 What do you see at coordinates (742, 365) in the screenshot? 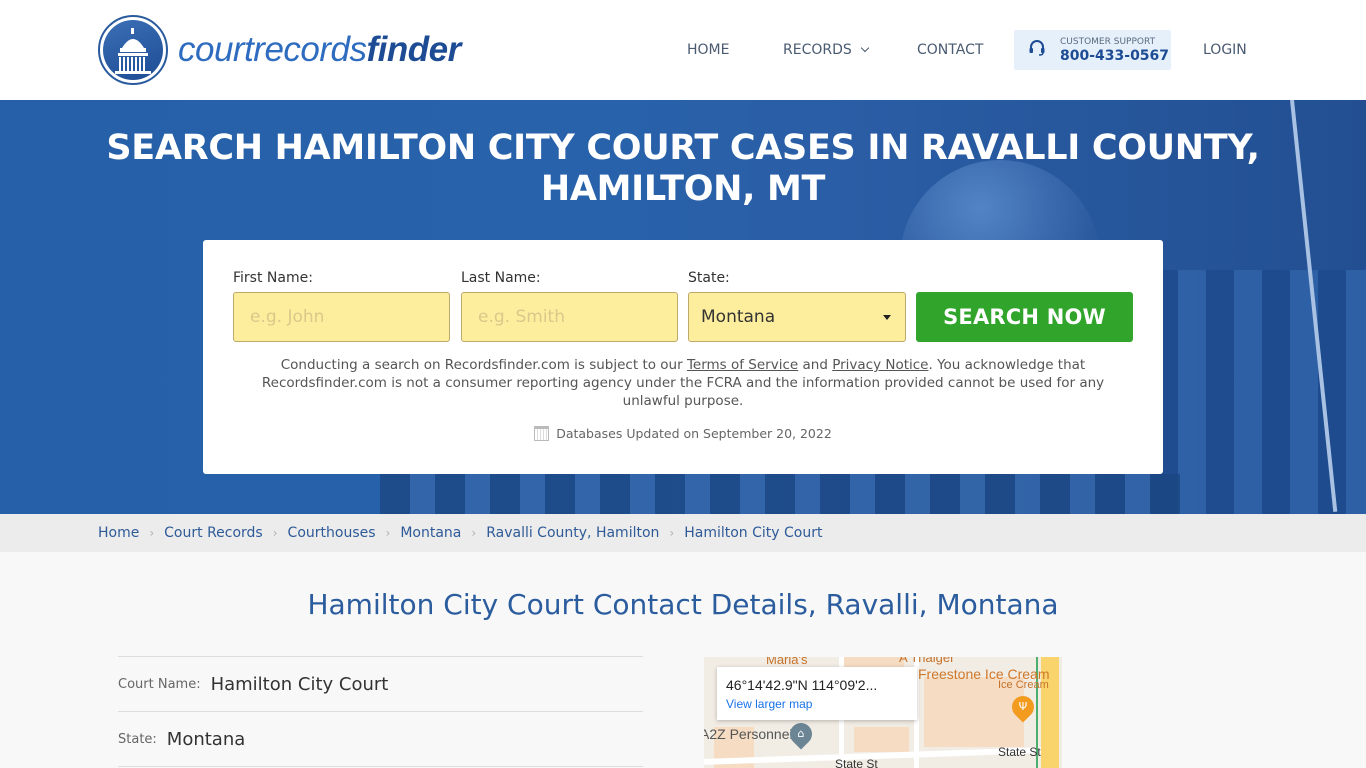
I see `terms-of-service-link: Terms of Service` at bounding box center [742, 365].